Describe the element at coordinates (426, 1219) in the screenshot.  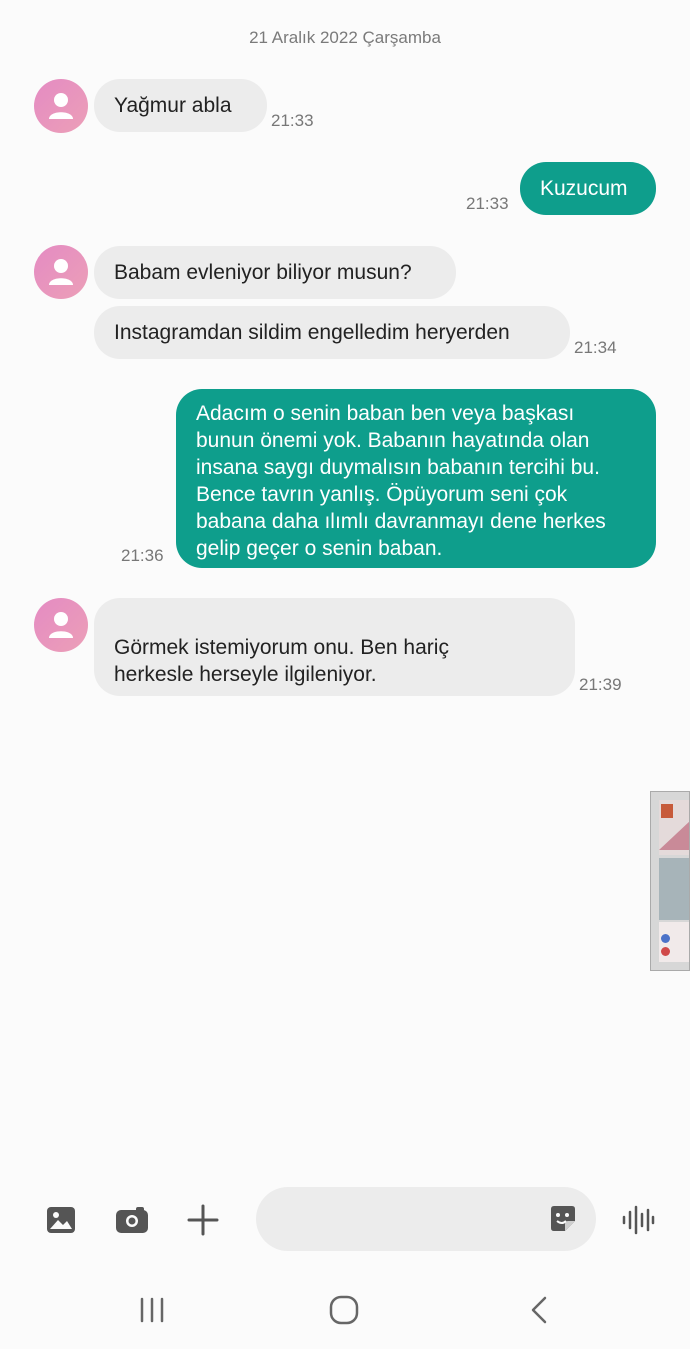
I see `message-input` at that location.